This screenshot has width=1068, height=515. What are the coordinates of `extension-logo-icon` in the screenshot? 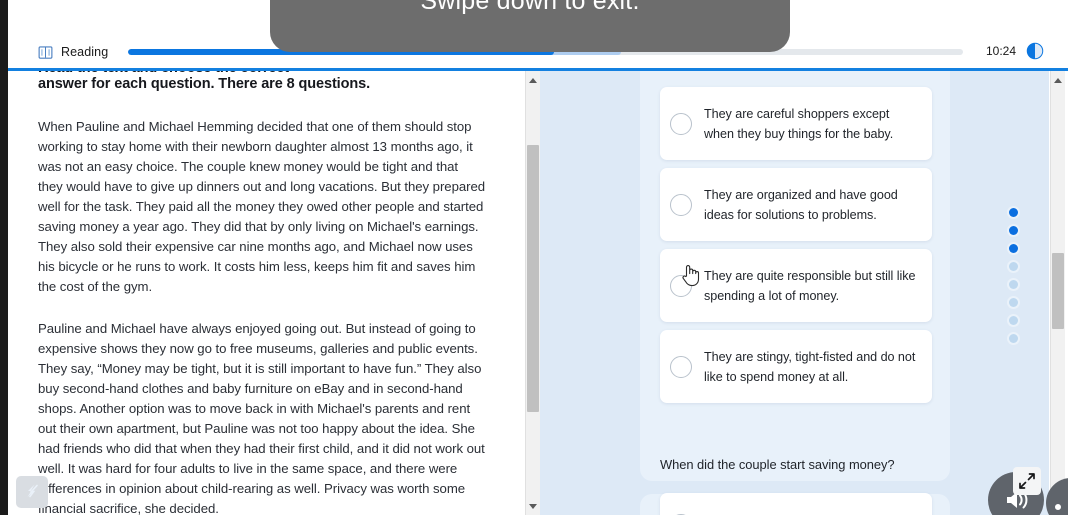 It's located at (32, 491).